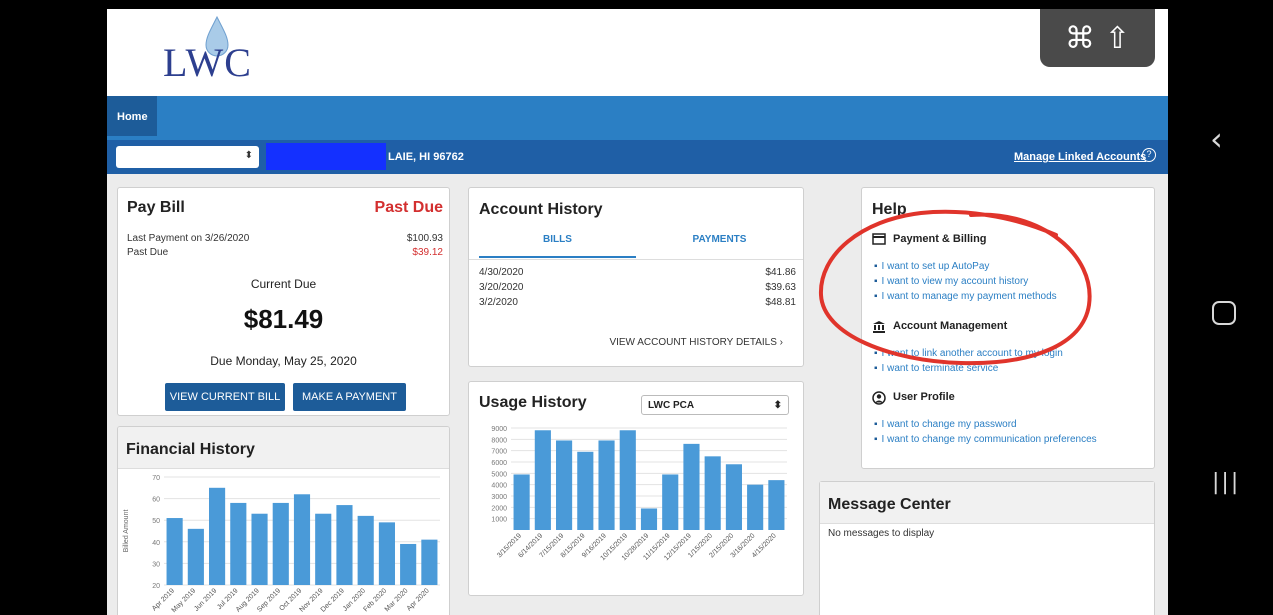  What do you see at coordinates (156, 543) in the screenshot?
I see `y-tick-label: 40` at bounding box center [156, 543].